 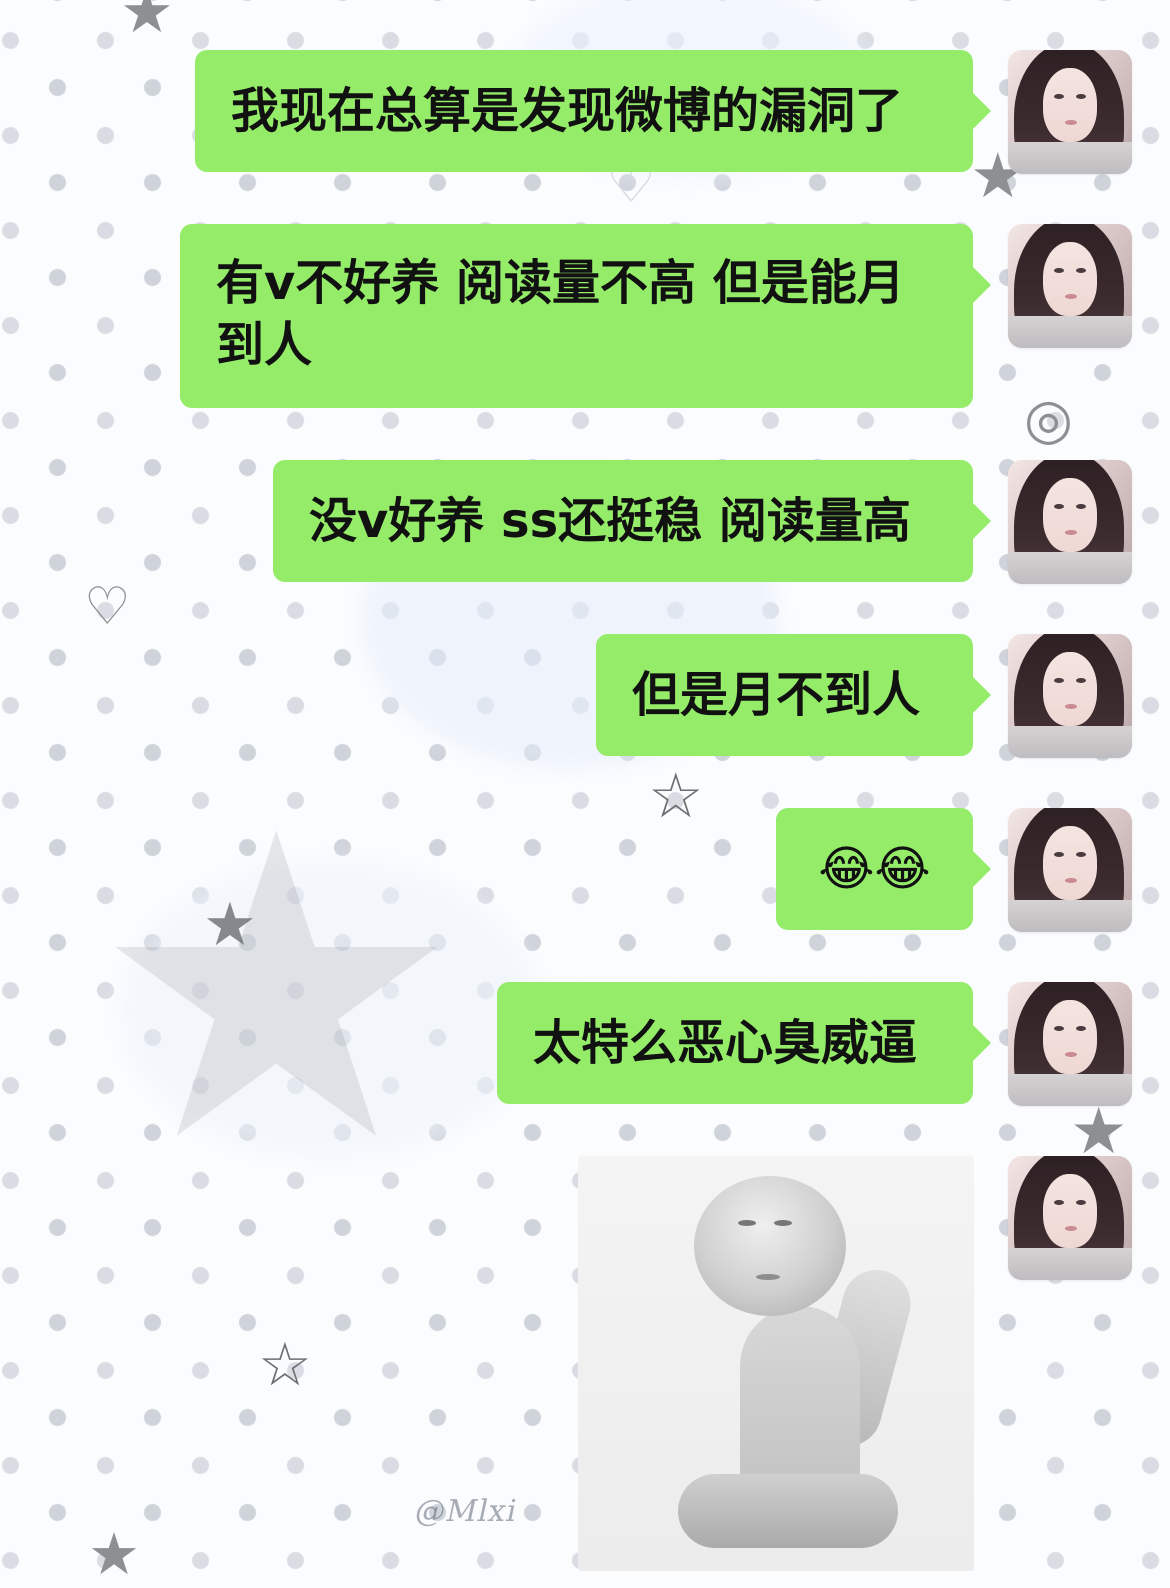 What do you see at coordinates (1048, 419) in the screenshot?
I see `swirl-icon: ◎` at bounding box center [1048, 419].